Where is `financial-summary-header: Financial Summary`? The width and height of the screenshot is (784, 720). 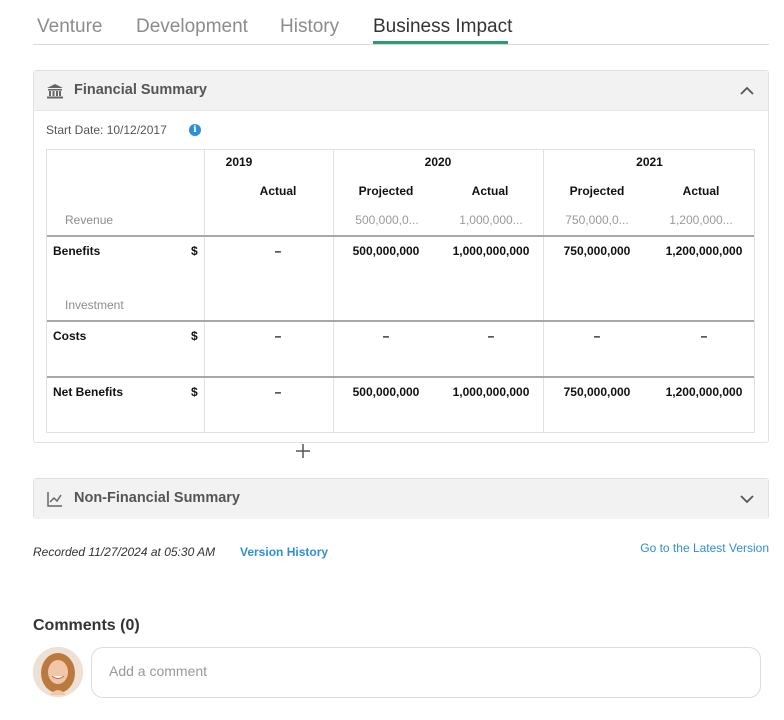
financial-summary-header: Financial Summary is located at coordinates (401, 91).